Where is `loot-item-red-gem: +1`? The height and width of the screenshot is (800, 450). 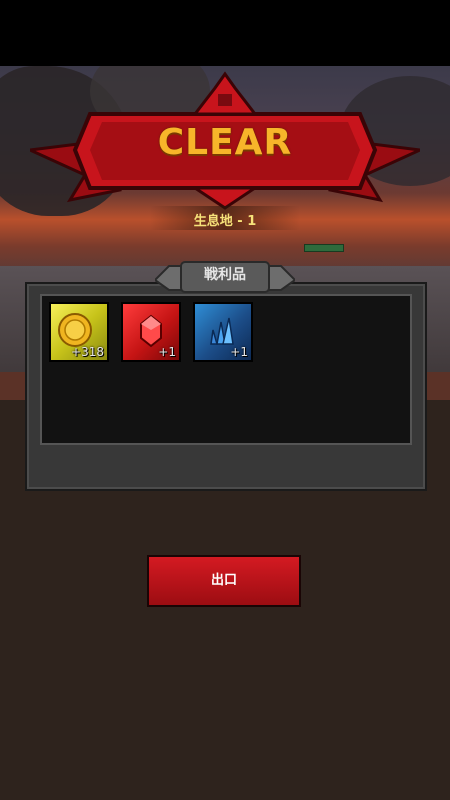
loot-item-red-gem: +1 is located at coordinates (151, 332).